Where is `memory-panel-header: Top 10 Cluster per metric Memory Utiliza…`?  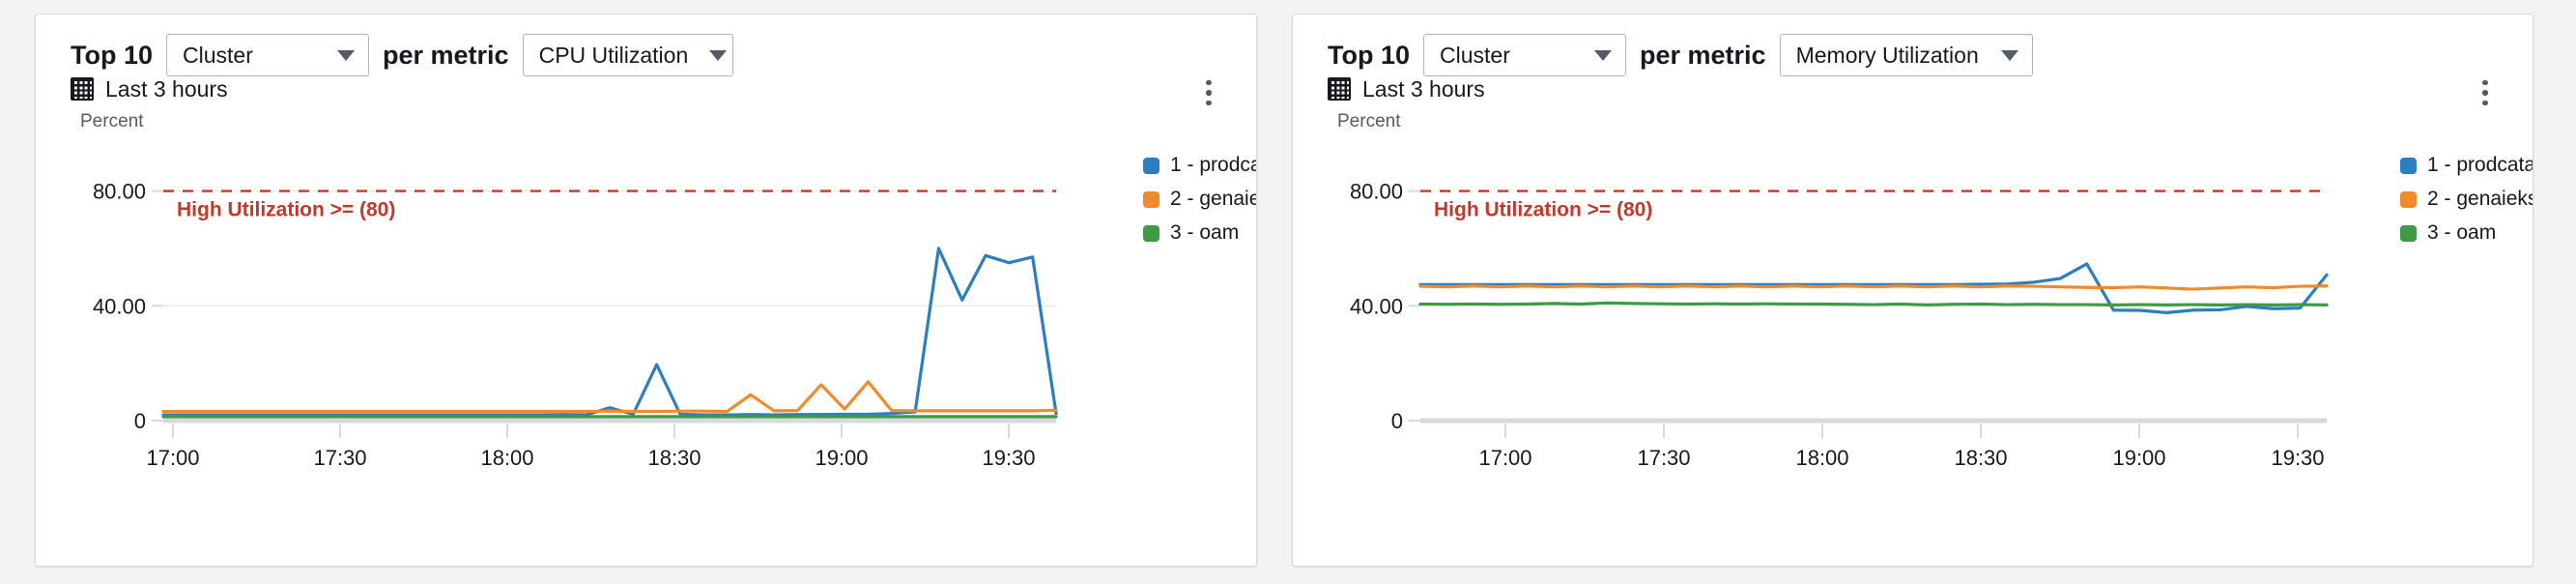
memory-panel-header: Top 10 Cluster per metric Memory Utiliza… is located at coordinates (1913, 45).